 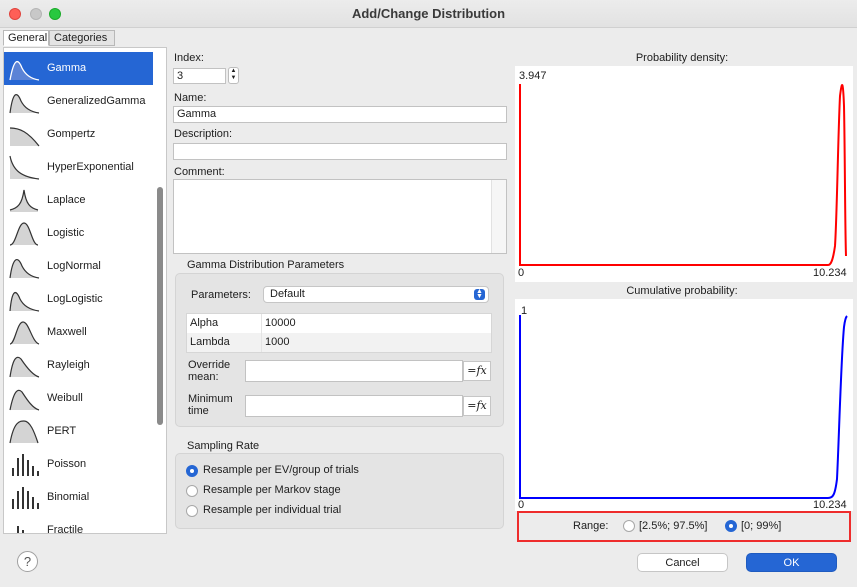 I want to click on chevron-updown-icon: ▲ ▼, so click(x=479, y=294).